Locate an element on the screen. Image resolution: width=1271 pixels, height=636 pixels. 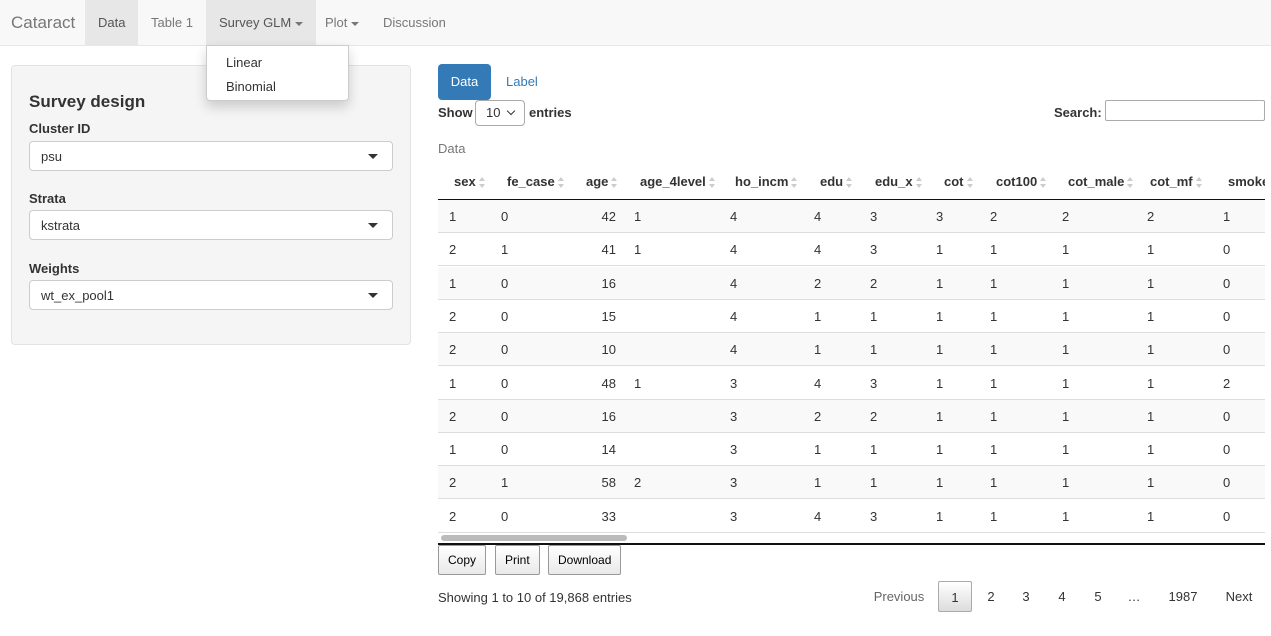
pagination-page: 1 is located at coordinates (955, 596).